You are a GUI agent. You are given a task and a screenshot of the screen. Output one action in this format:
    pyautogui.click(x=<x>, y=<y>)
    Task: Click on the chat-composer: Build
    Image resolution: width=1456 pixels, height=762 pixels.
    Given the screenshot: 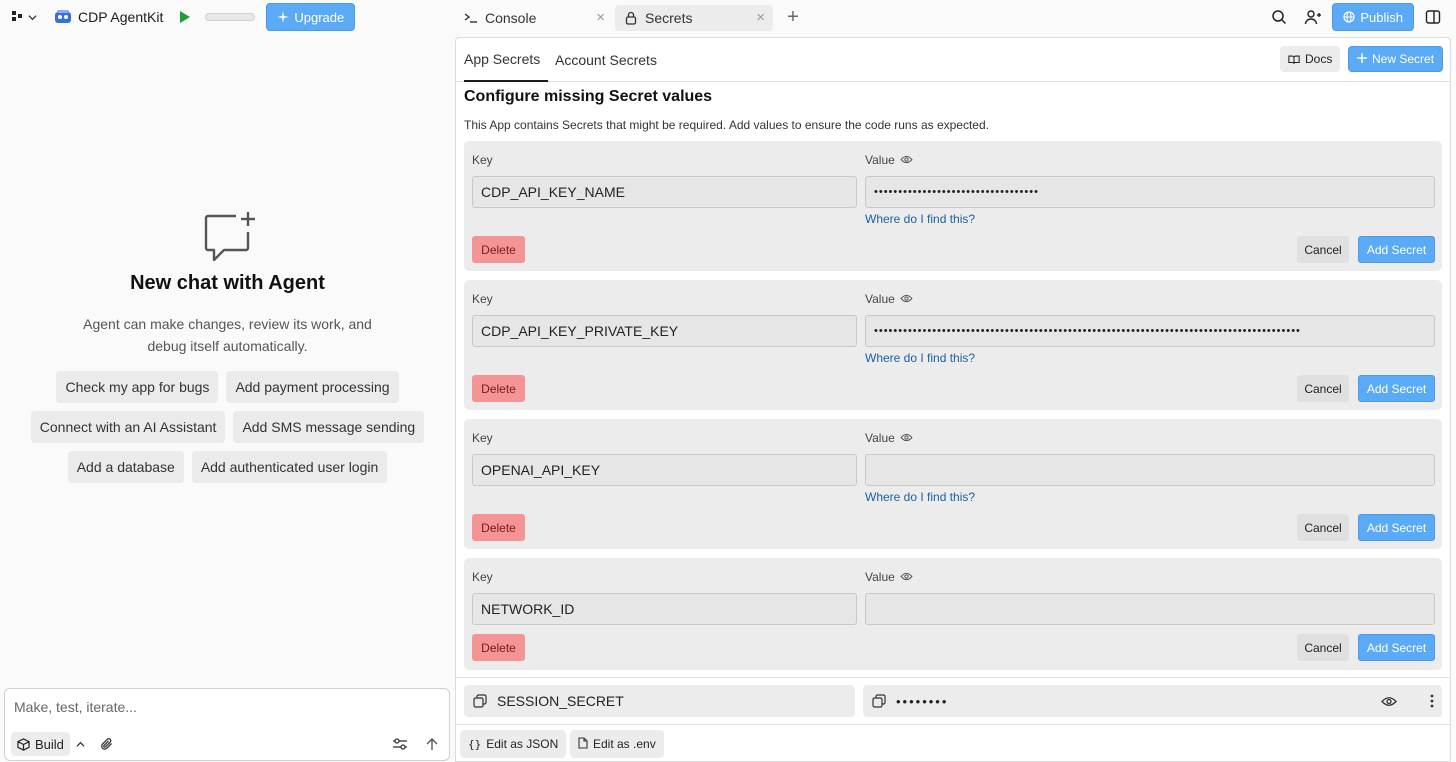 What is the action you would take?
    pyautogui.click(x=227, y=724)
    